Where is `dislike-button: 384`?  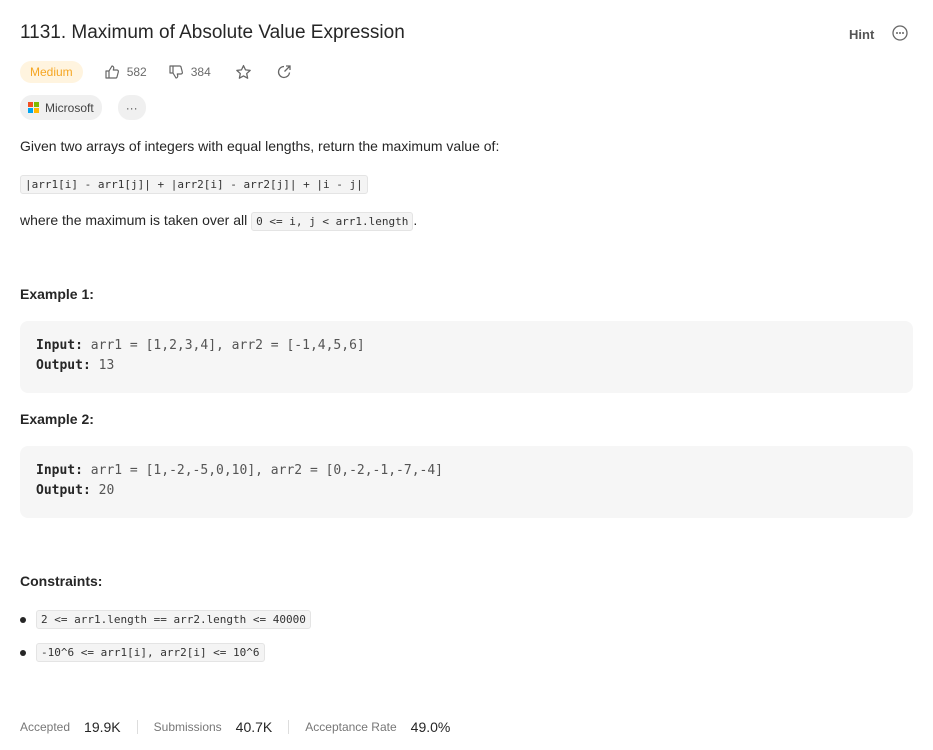
dislike-button: 384 is located at coordinates (189, 72).